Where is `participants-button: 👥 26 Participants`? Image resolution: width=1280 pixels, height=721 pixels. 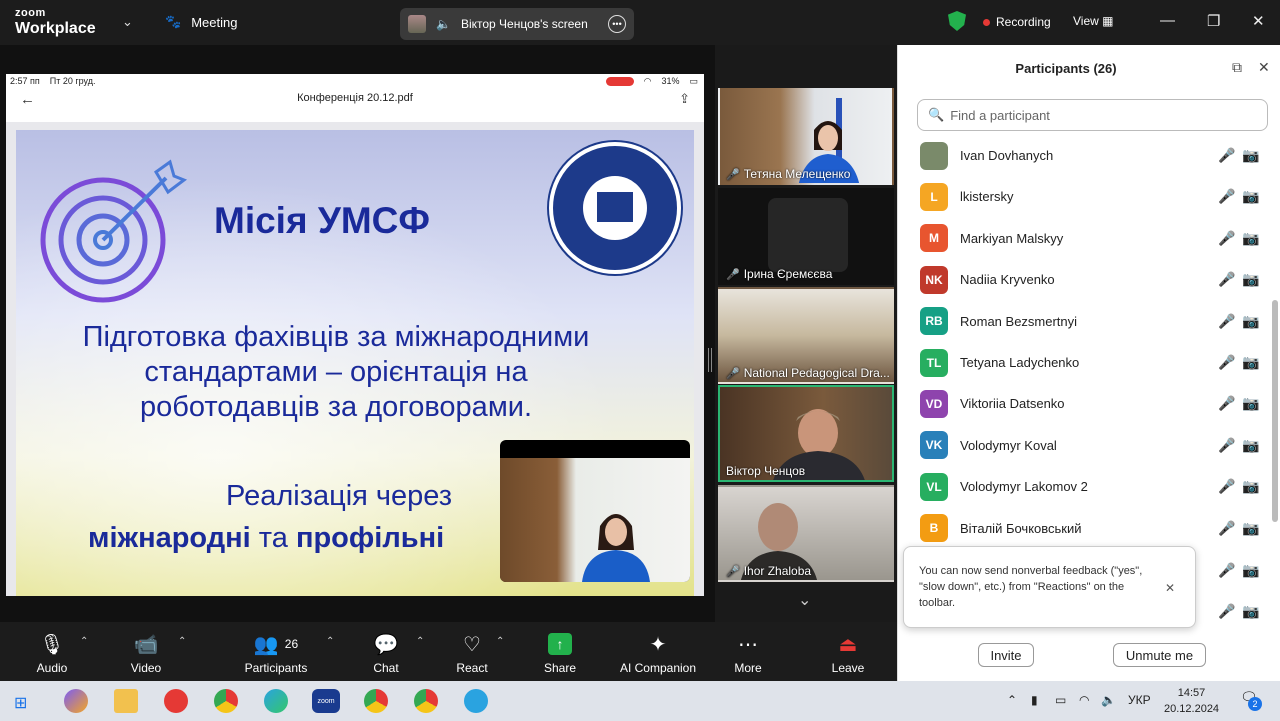 participants-button: 👥 26 Participants is located at coordinates (276, 653).